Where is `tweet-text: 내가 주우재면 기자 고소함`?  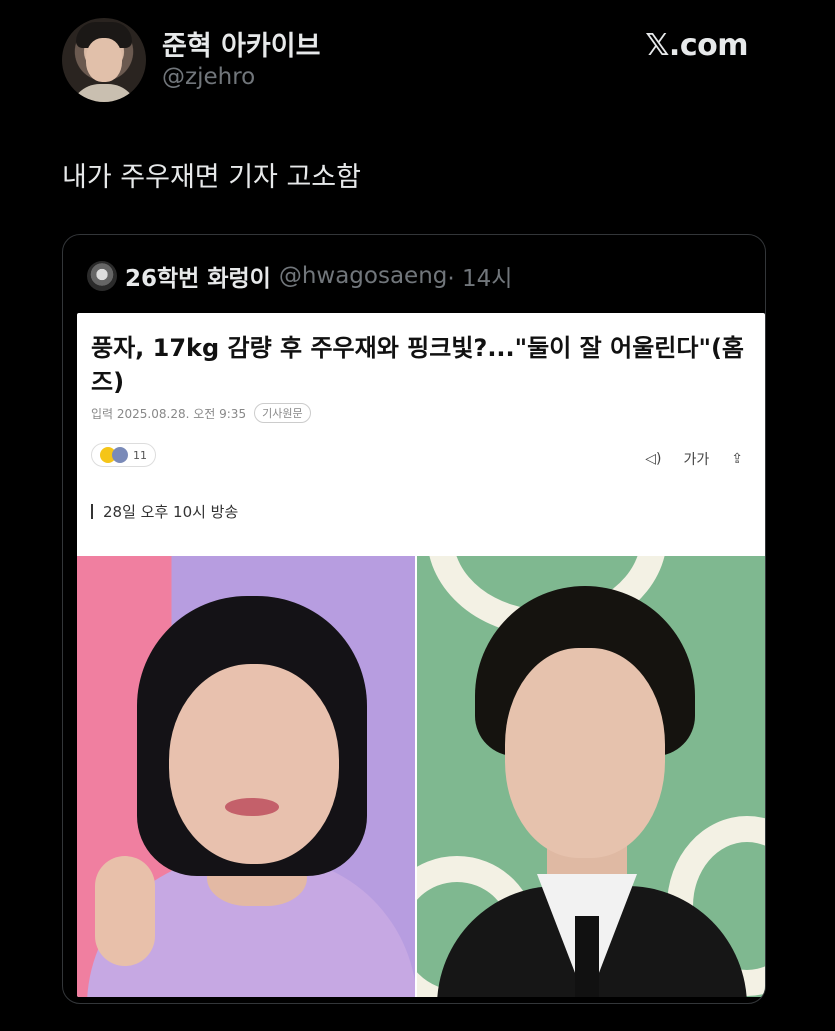 tweet-text: 내가 주우재면 기자 고소함 is located at coordinates (211, 177).